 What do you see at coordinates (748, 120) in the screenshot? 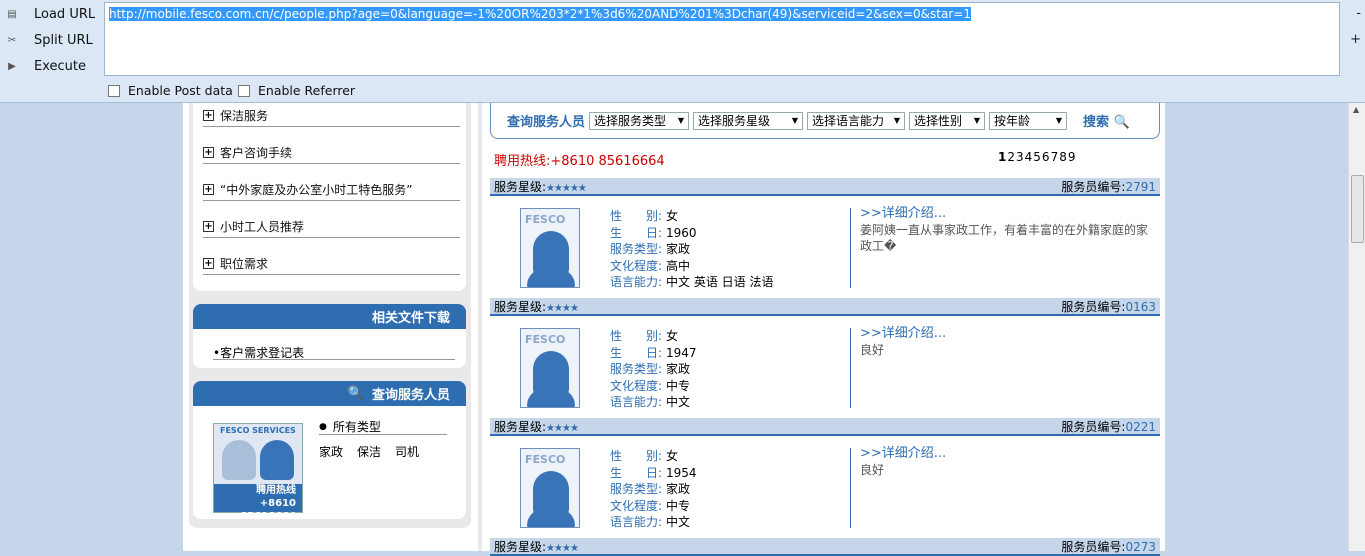
I see `star-level-select: 选择服务星级 ▼` at bounding box center [748, 120].